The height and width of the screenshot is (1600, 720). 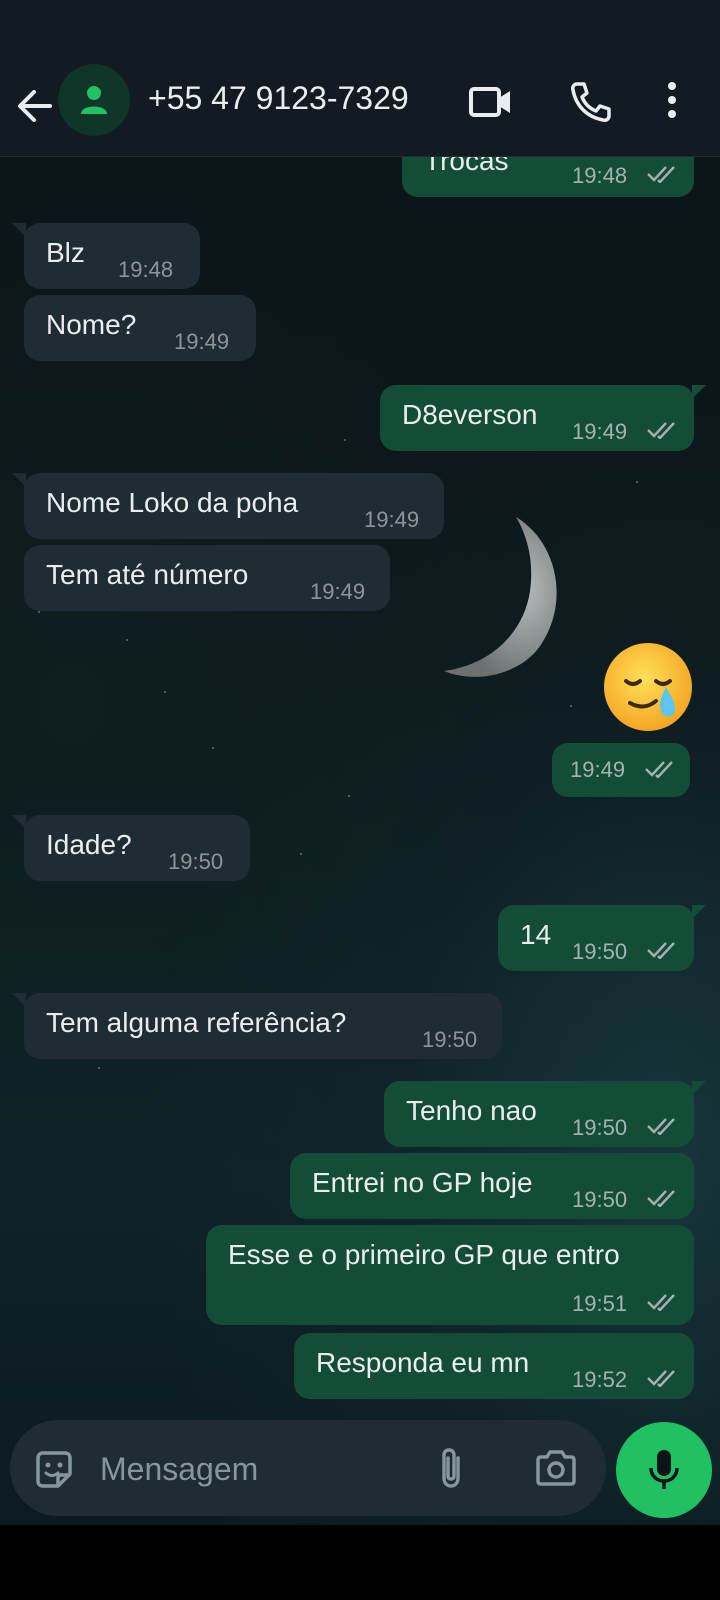 I want to click on message-incoming: Blz 19:48, so click(x=106, y=256).